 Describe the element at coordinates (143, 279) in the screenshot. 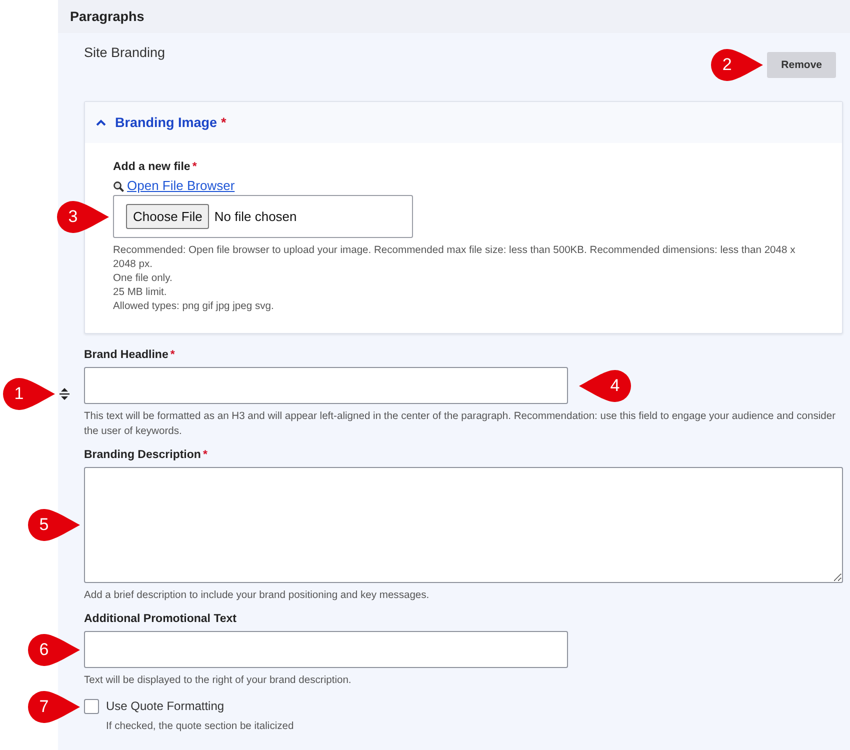

I see `help-text: One file only.` at that location.